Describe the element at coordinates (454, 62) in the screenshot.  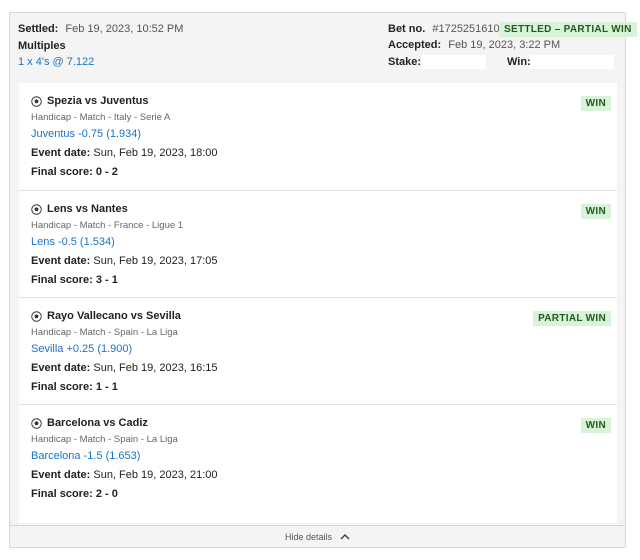
I see `stake-value-hidden` at that location.